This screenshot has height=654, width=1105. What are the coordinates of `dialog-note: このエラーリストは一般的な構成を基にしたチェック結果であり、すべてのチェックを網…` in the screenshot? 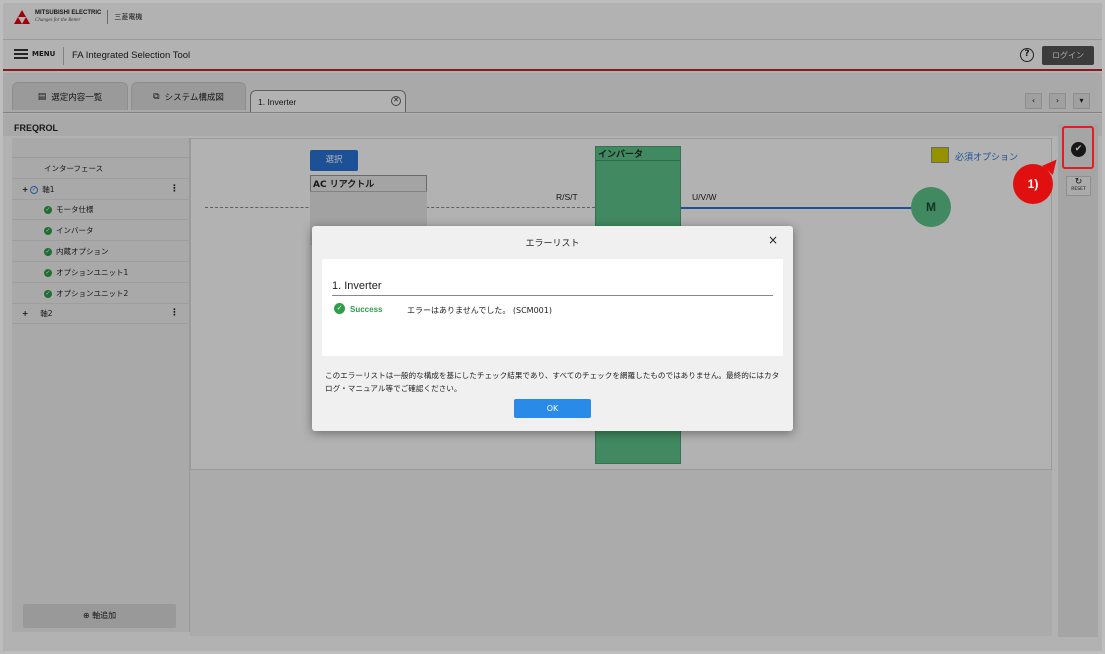 It's located at (552, 382).